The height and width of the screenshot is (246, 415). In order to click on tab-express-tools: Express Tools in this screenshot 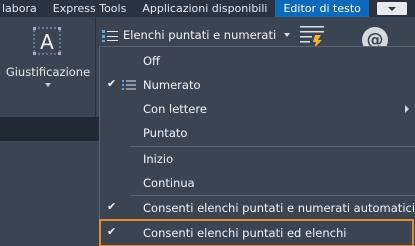, I will do `click(90, 8)`.